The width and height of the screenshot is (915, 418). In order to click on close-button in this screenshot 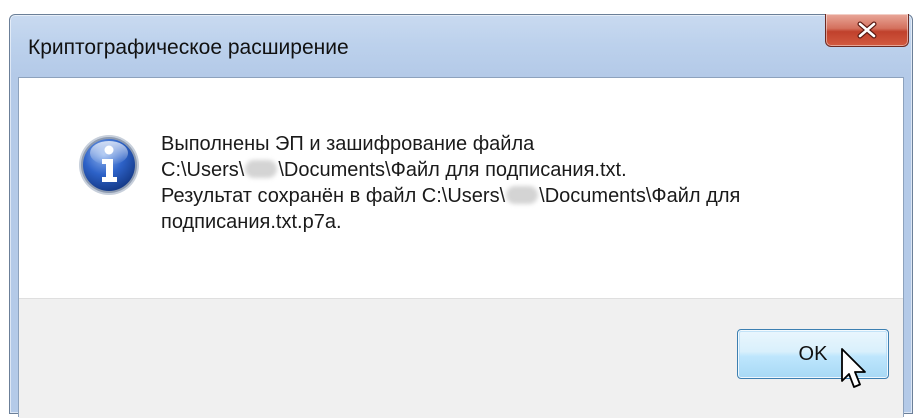, I will do `click(867, 30)`.